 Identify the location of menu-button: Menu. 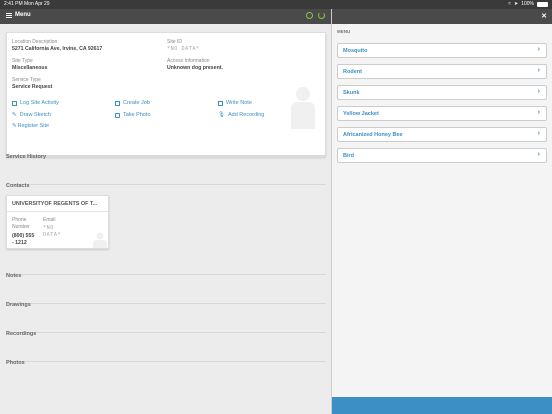
(18, 15).